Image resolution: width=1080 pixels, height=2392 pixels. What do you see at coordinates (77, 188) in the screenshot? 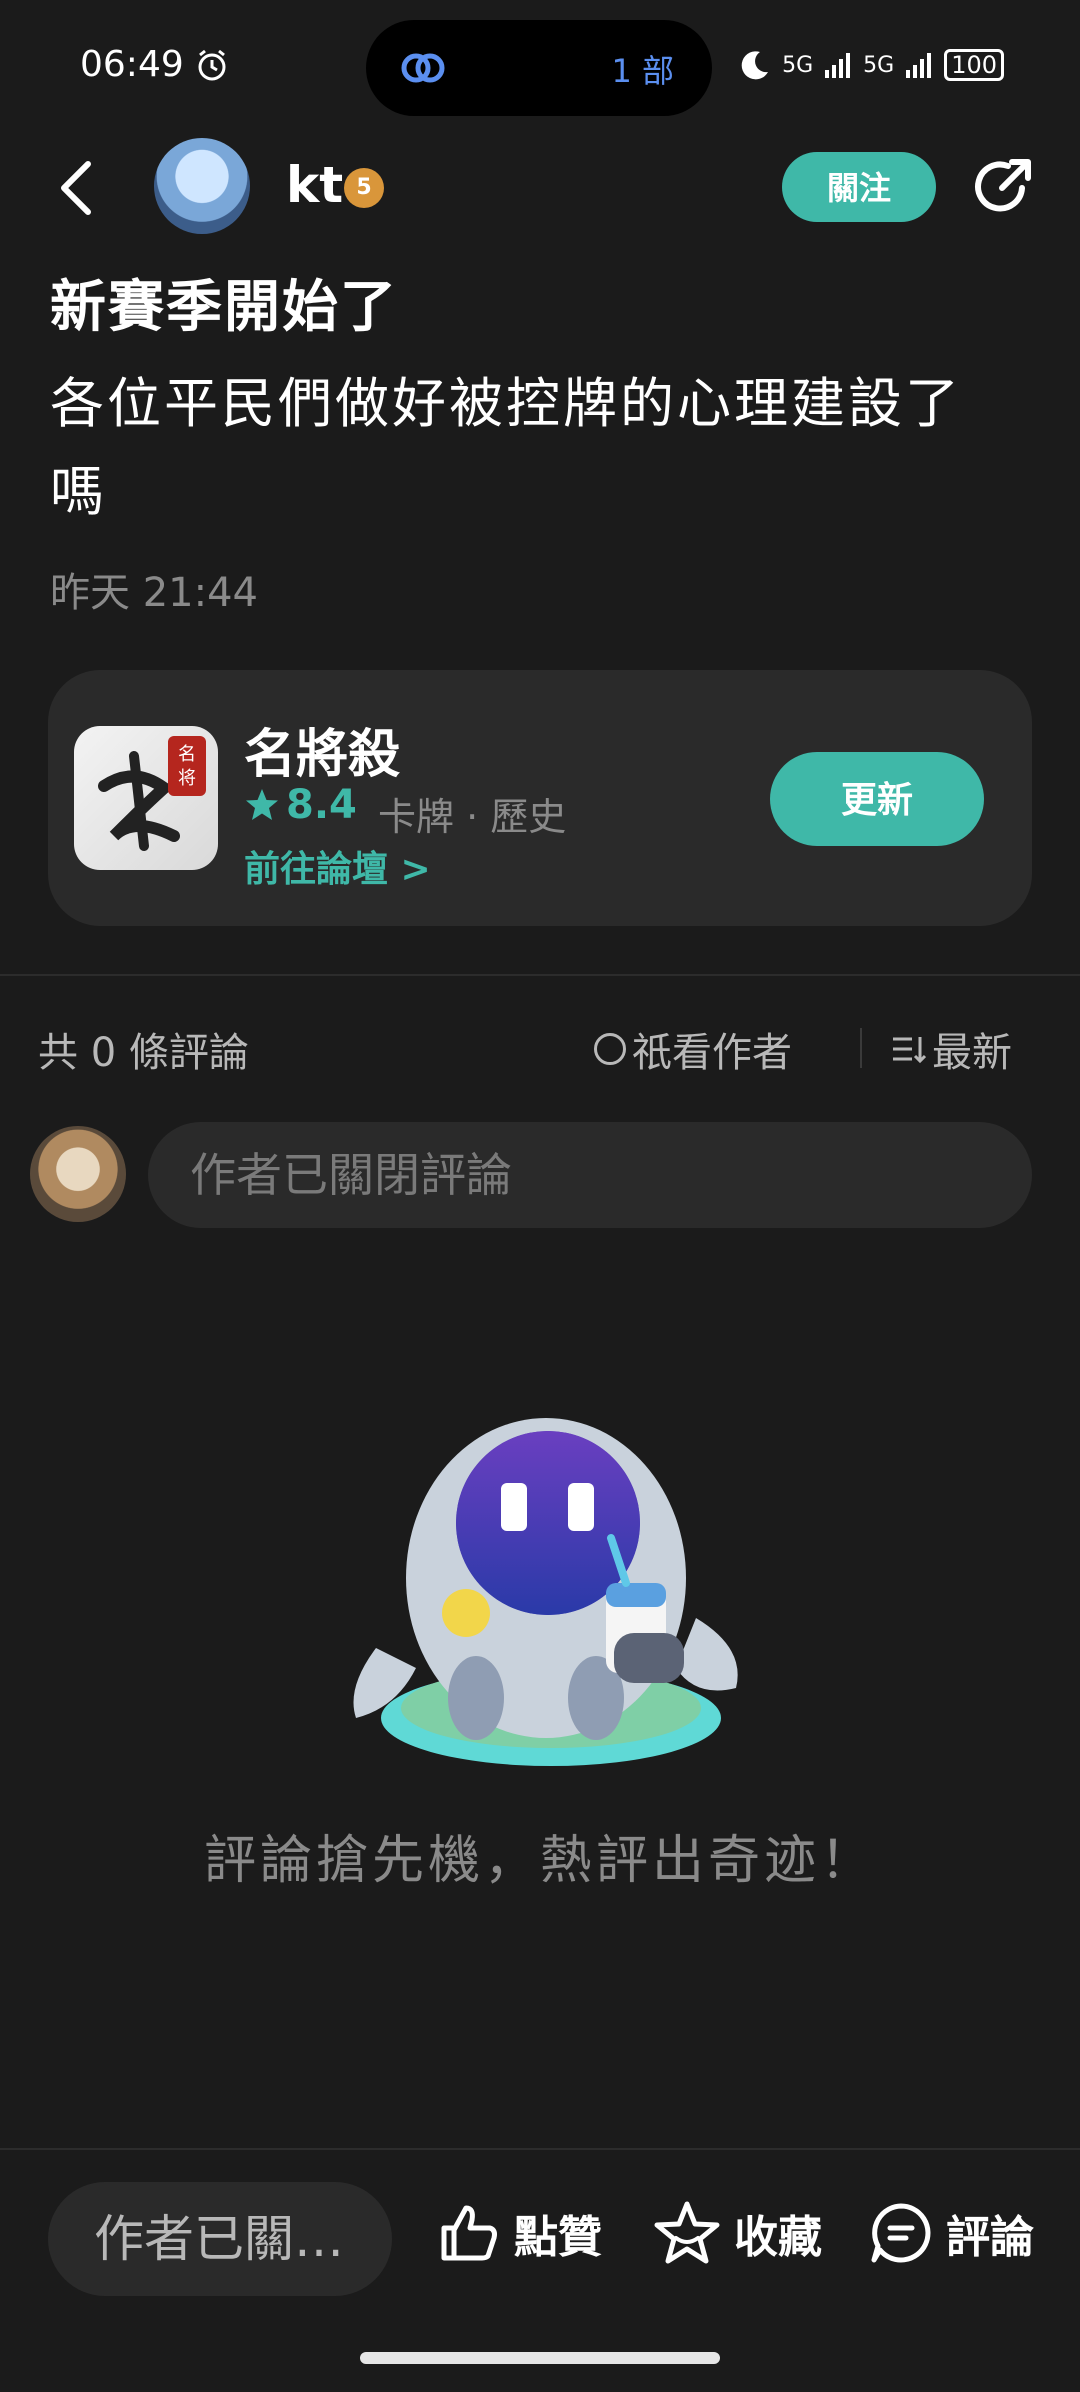
I see `back-icon` at bounding box center [77, 188].